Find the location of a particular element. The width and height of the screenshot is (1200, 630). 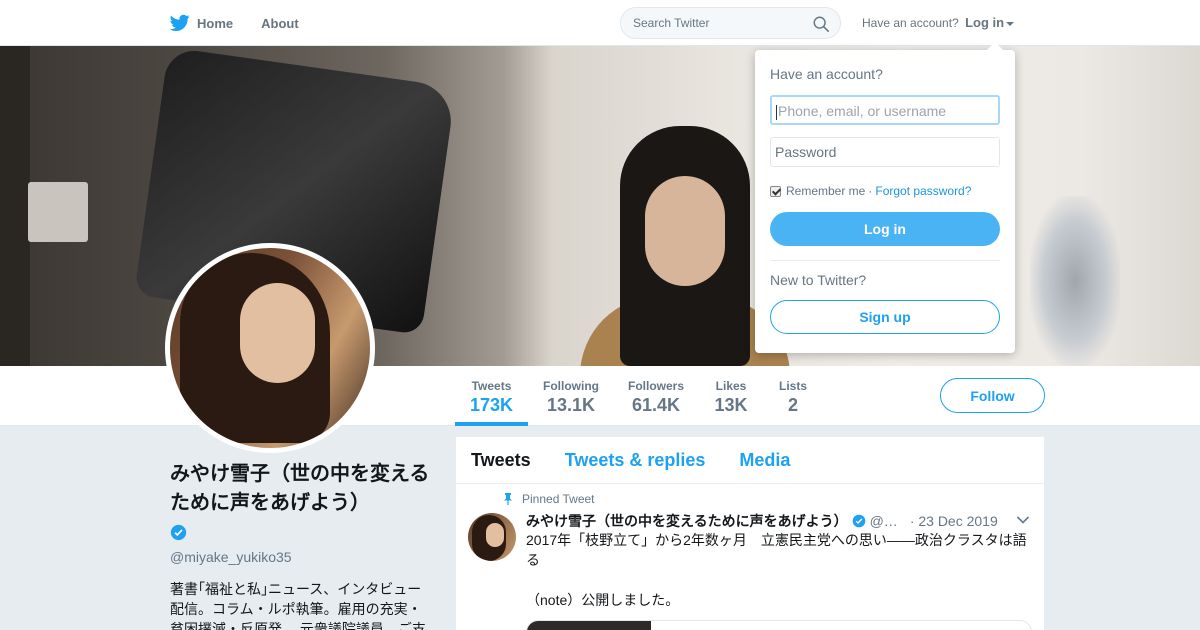

stat-value: 13.1K is located at coordinates (571, 405).